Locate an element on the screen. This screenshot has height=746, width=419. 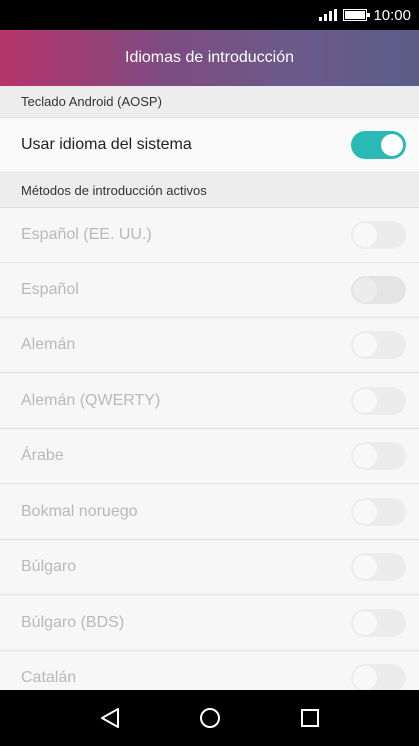
system-language-label: Usar idioma del sistema is located at coordinates (106, 144).